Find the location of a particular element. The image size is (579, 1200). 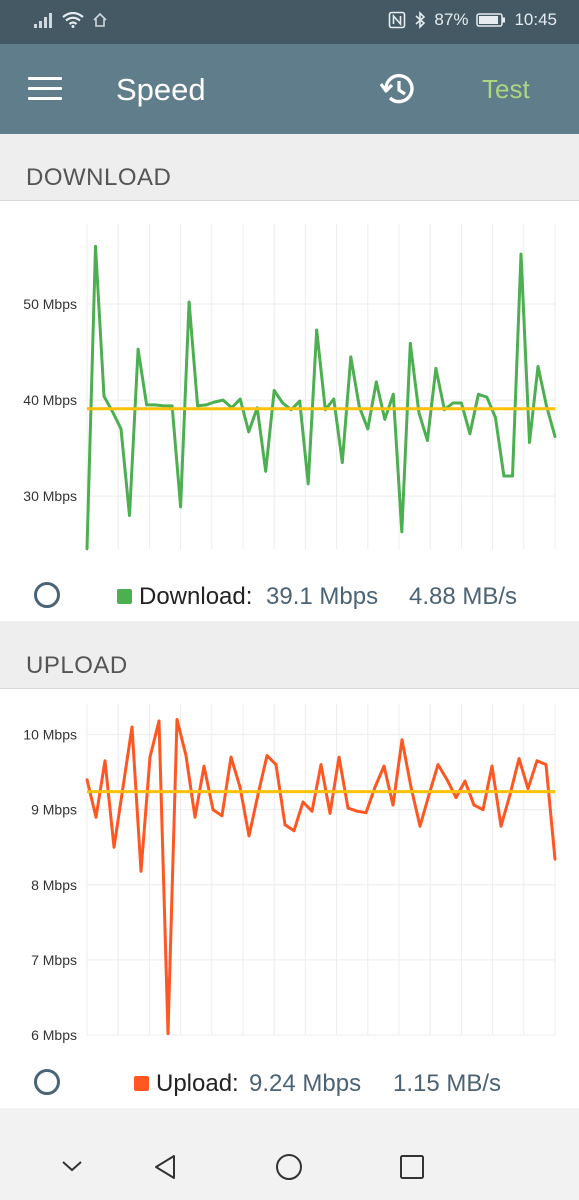

download-radio-button is located at coordinates (47, 595).